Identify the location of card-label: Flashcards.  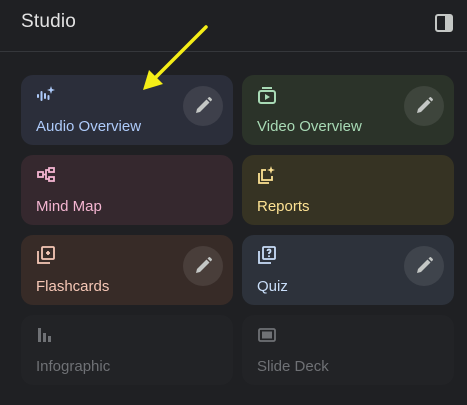
(73, 286).